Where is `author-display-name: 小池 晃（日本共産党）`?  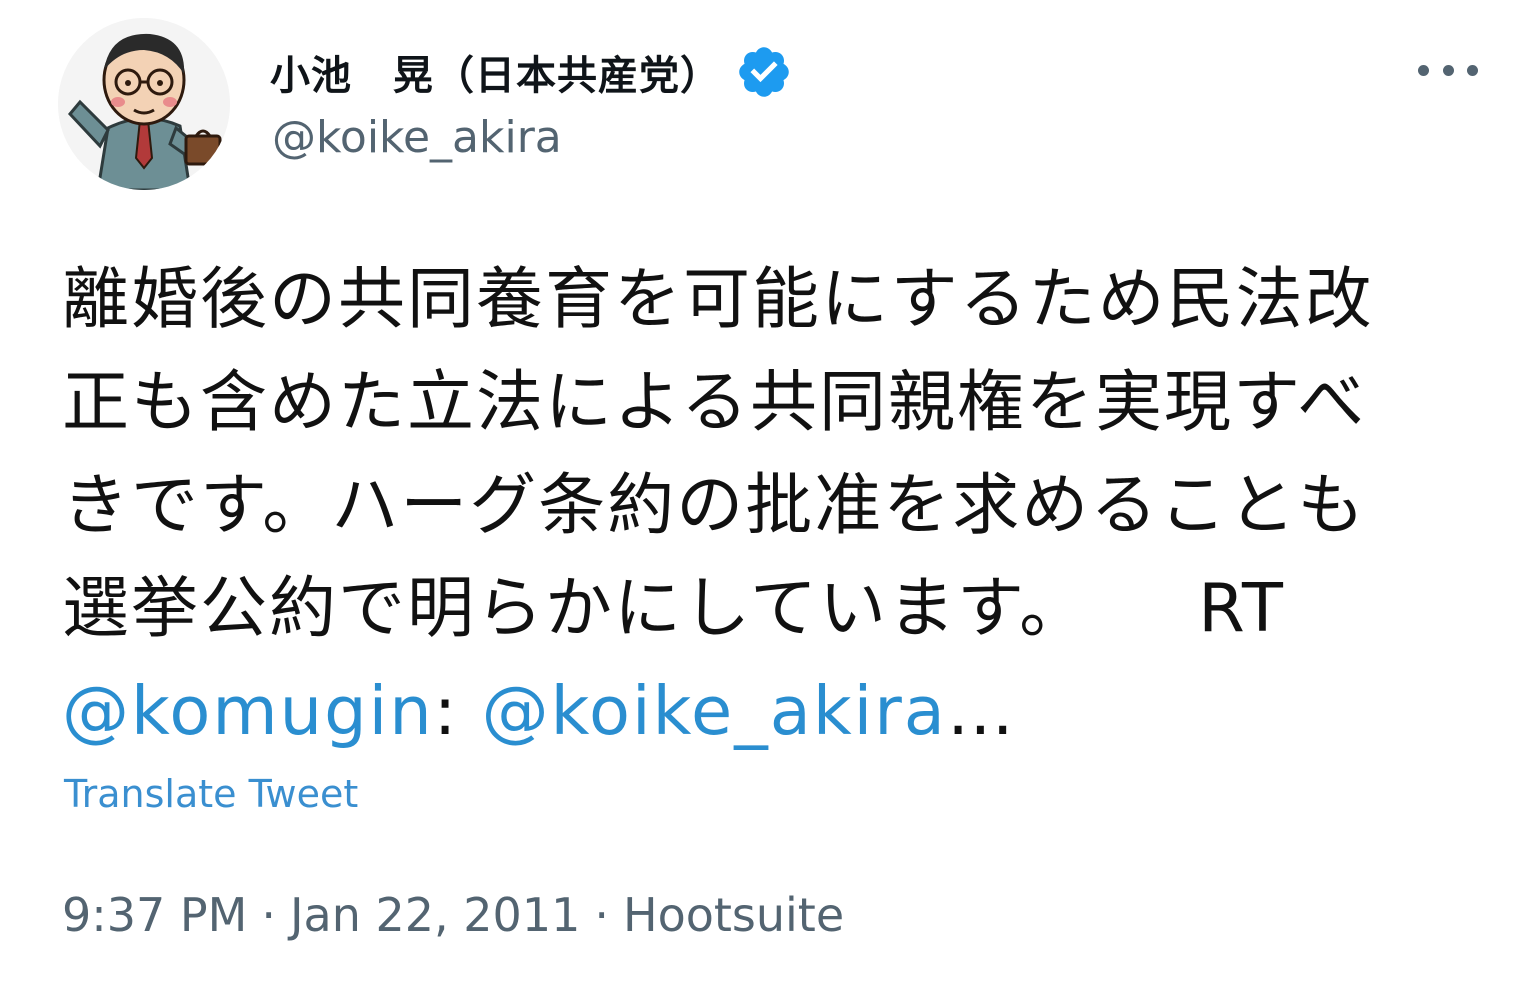 author-display-name: 小池 晃（日本共産党） is located at coordinates (495, 72).